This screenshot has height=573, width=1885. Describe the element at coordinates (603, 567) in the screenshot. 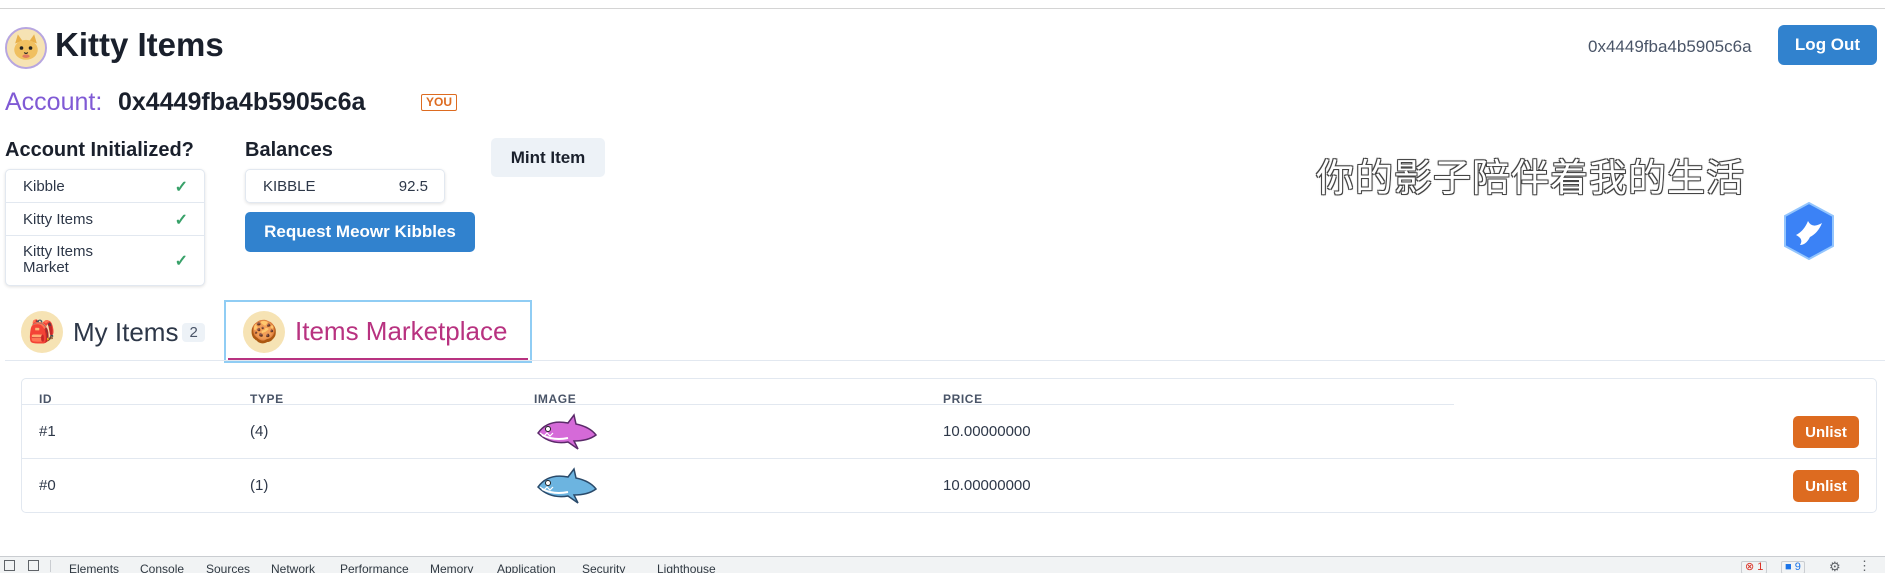

I see `devtools-tab-security: Security` at that location.